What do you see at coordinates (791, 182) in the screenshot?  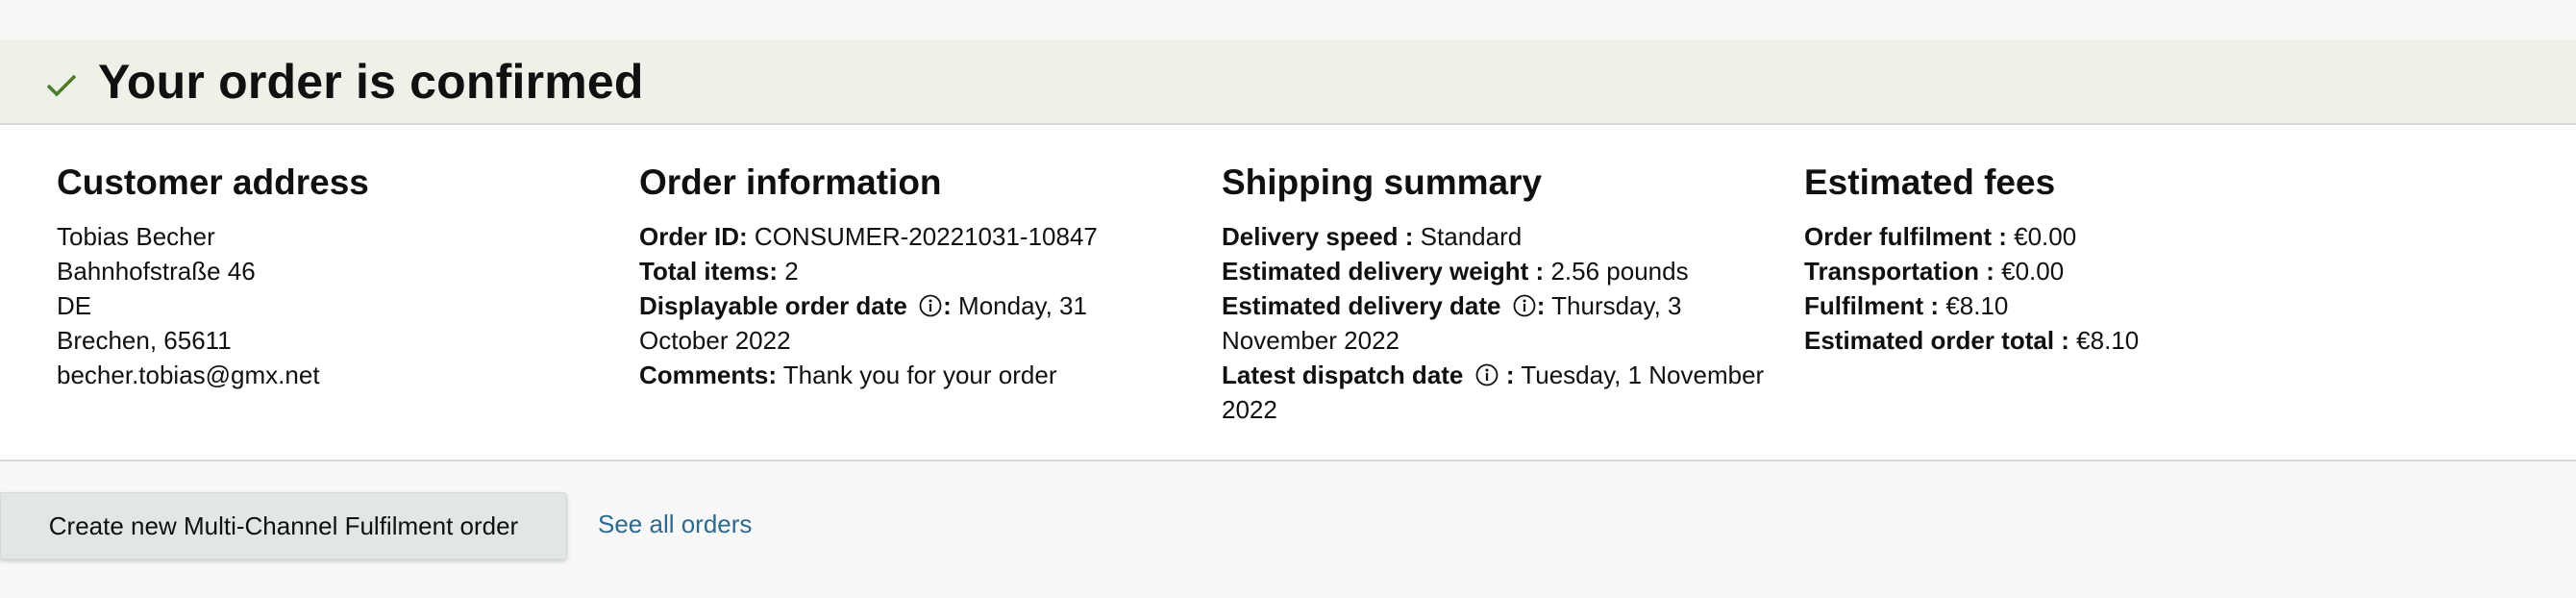 I see `order-information-heading: Order information` at bounding box center [791, 182].